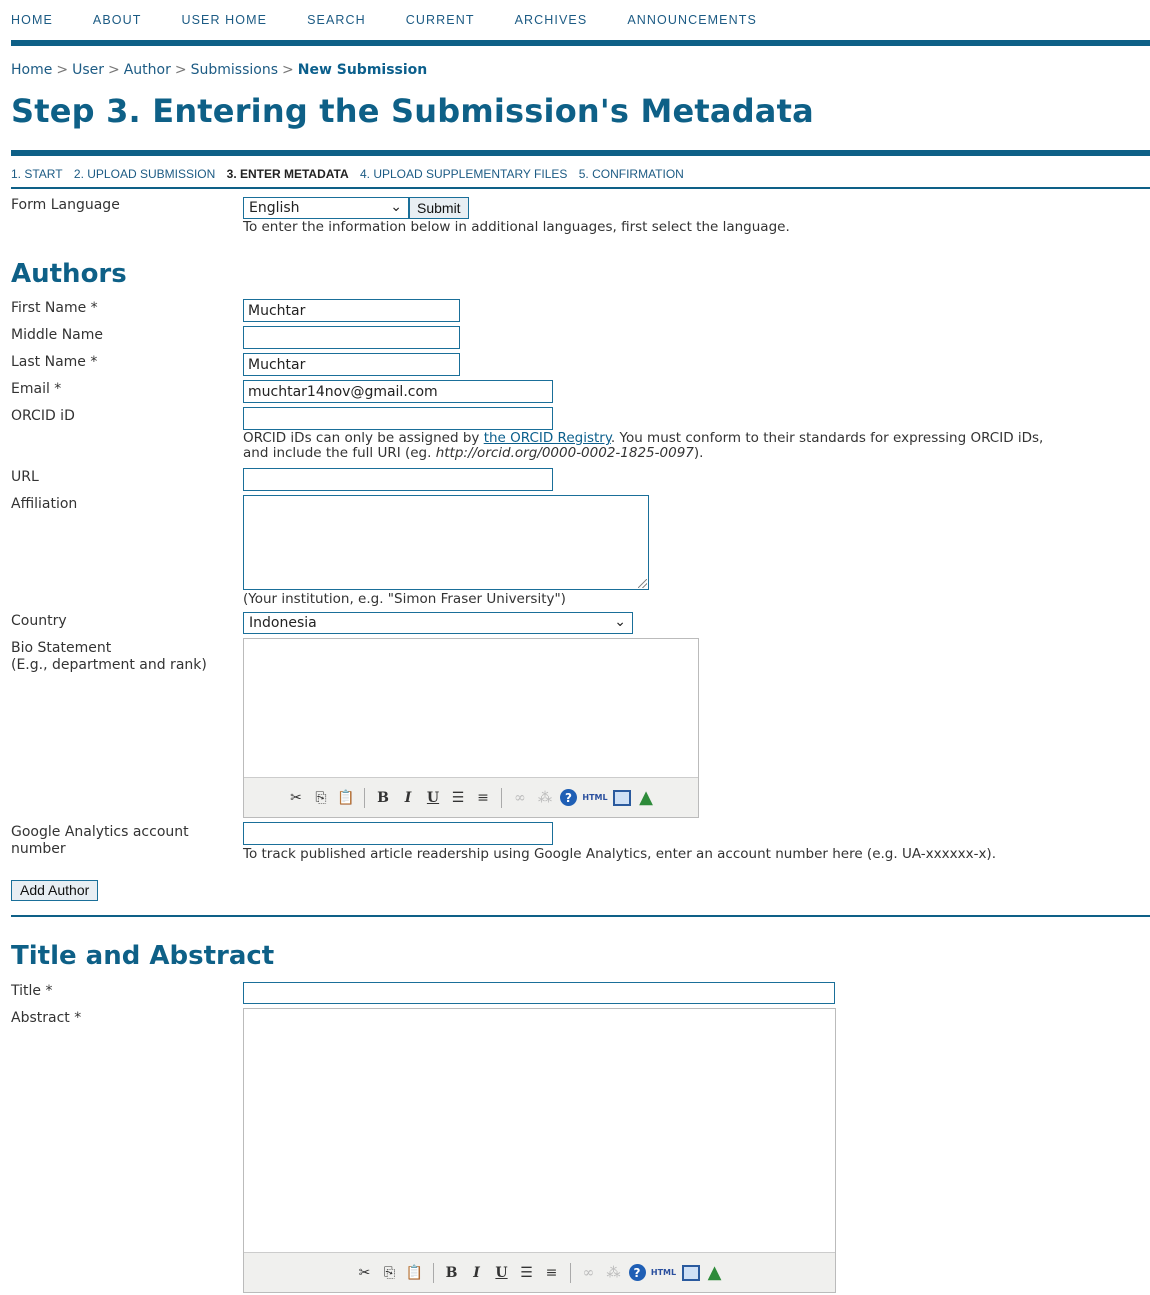 The width and height of the screenshot is (1150, 1295). I want to click on nav-user-home: USER HOME, so click(224, 21).